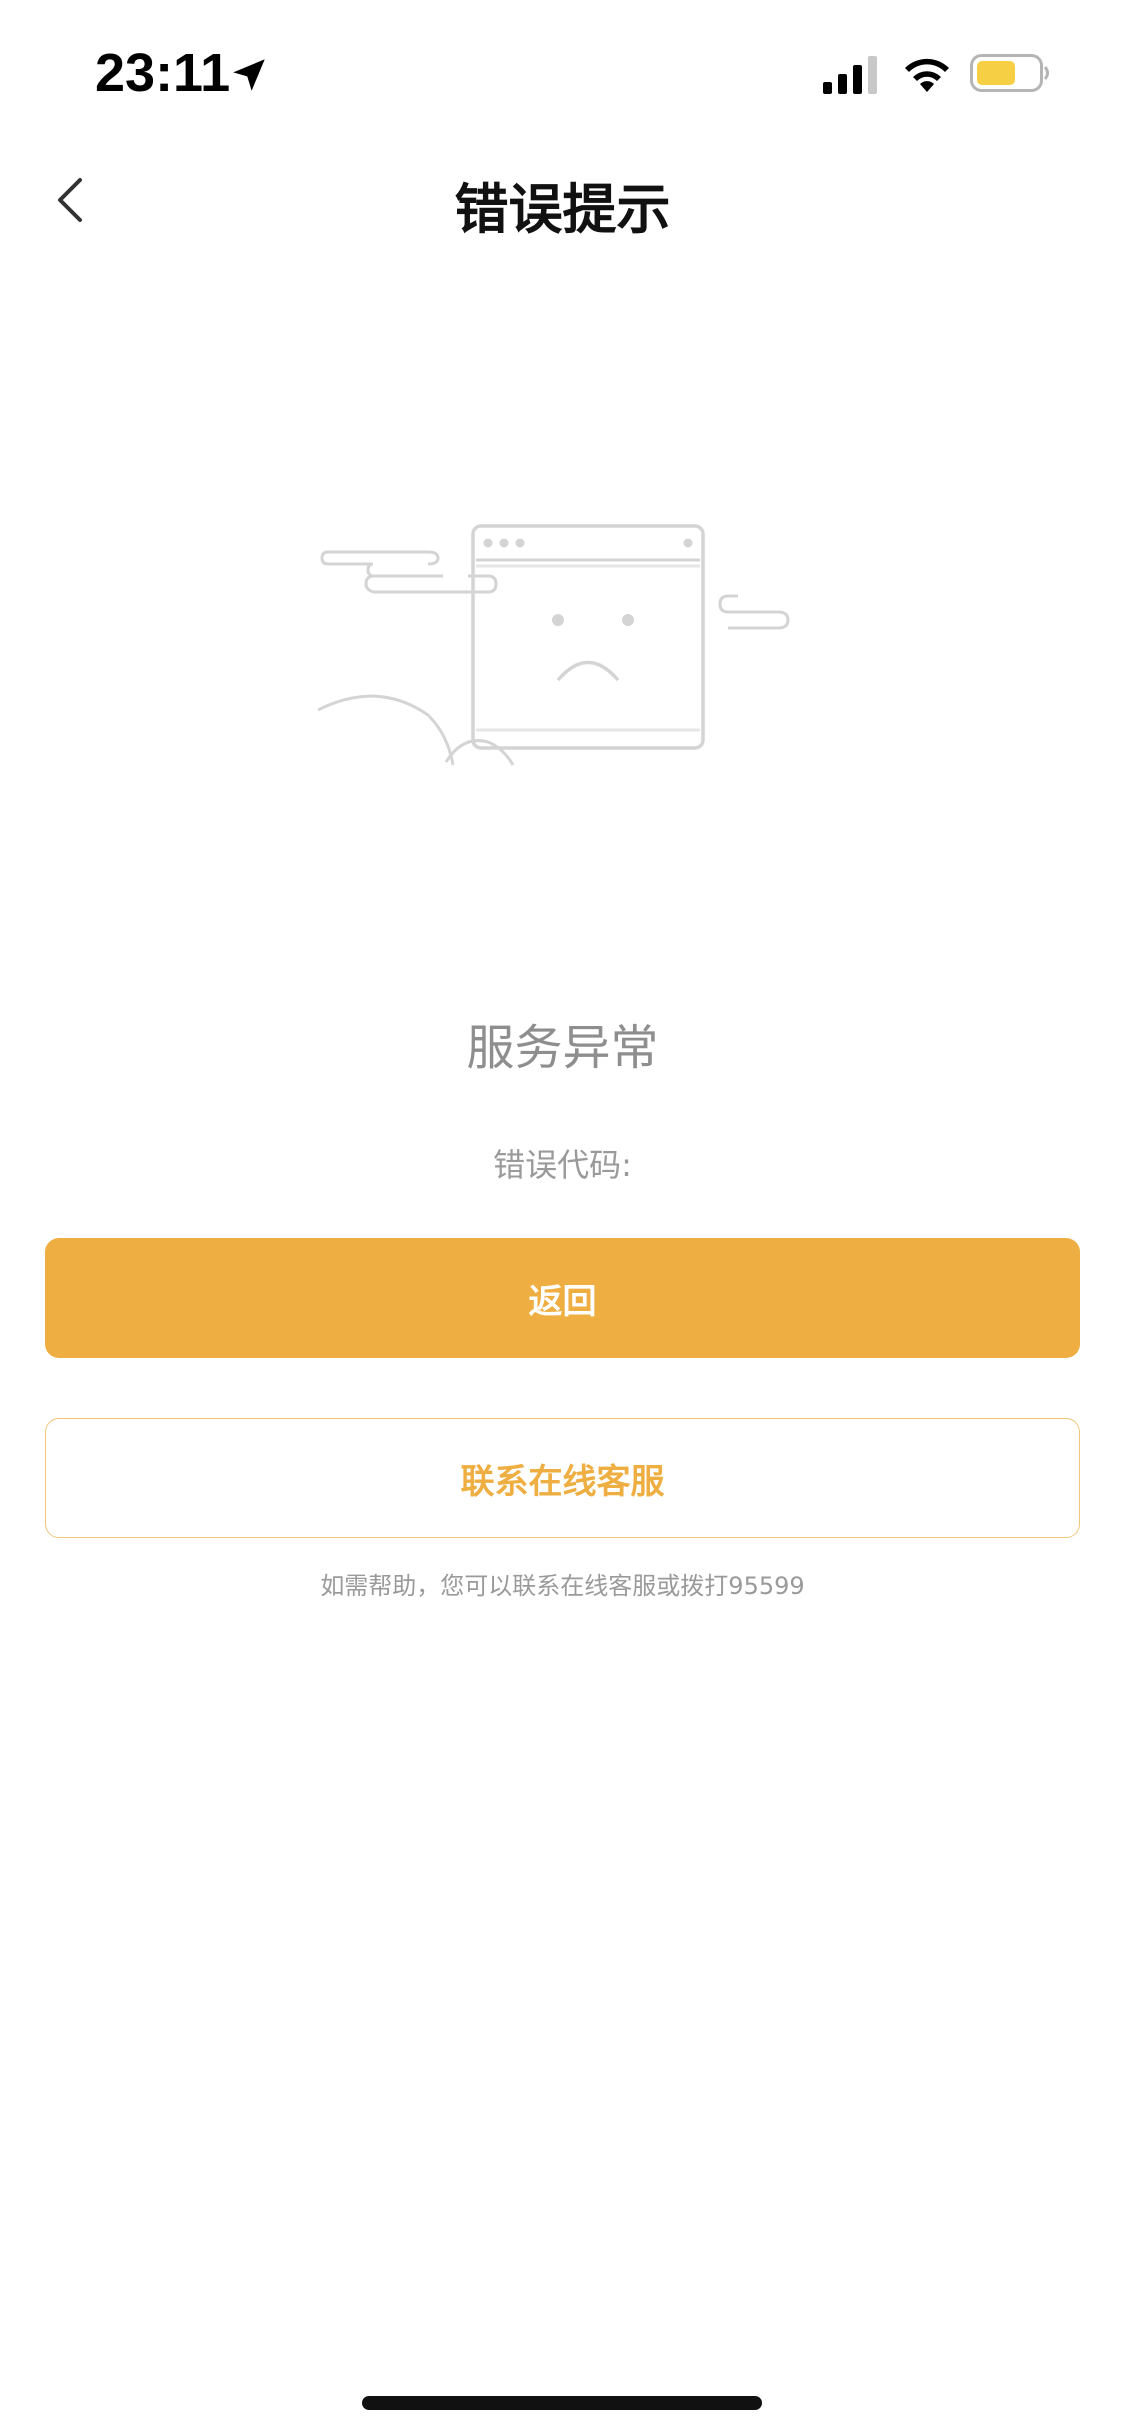  What do you see at coordinates (562, 1048) in the screenshot?
I see `error-title: 服务异常` at bounding box center [562, 1048].